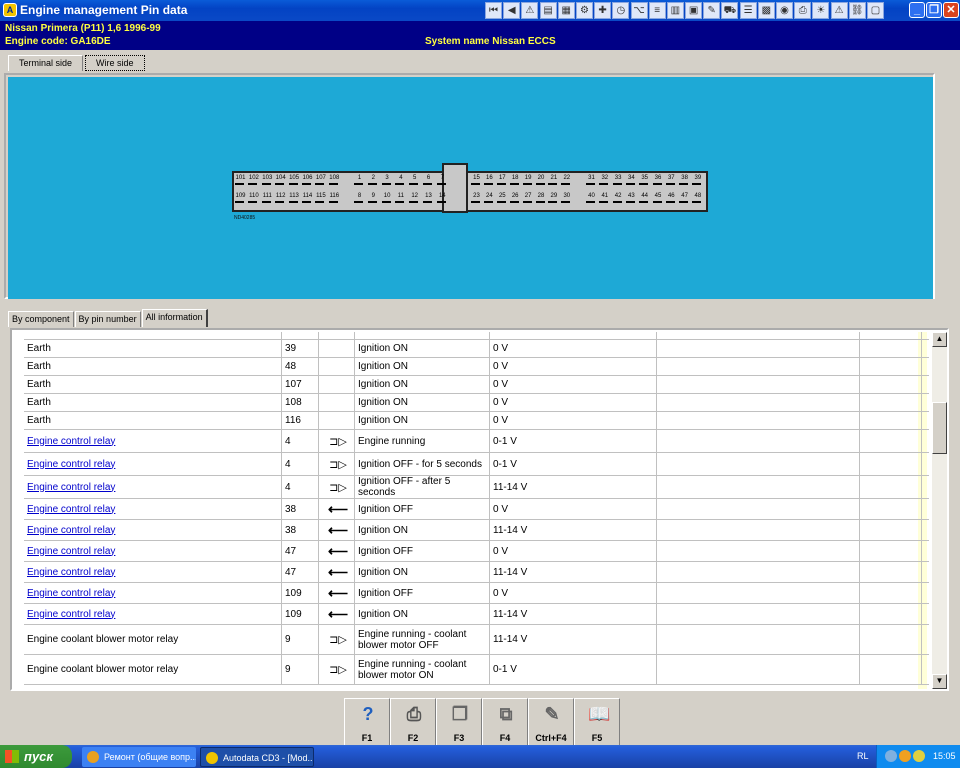 Image resolution: width=960 pixels, height=768 pixels. What do you see at coordinates (657, 10) in the screenshot?
I see `list-icon: ≡` at bounding box center [657, 10].